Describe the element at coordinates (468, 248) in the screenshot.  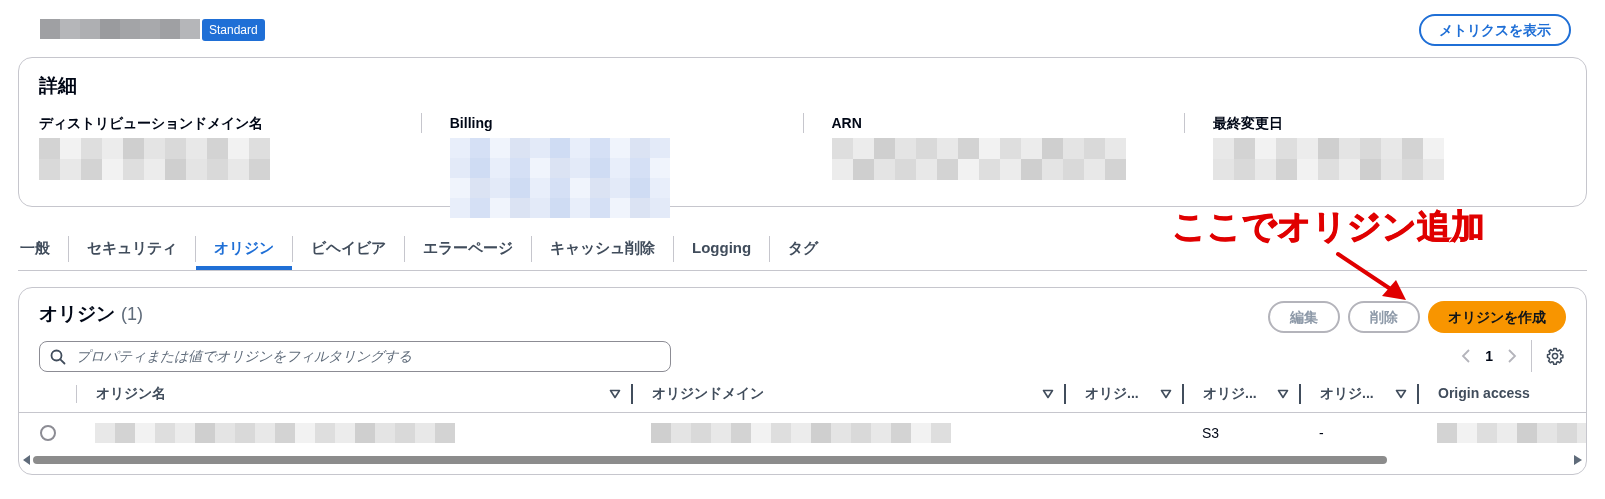
I see `tab: エラーページ` at that location.